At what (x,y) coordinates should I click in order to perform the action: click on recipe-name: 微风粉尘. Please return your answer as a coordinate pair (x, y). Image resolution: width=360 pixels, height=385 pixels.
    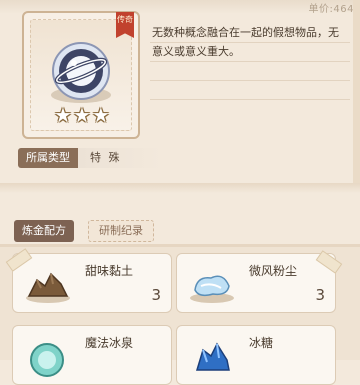
    Looking at the image, I should click on (273, 271).